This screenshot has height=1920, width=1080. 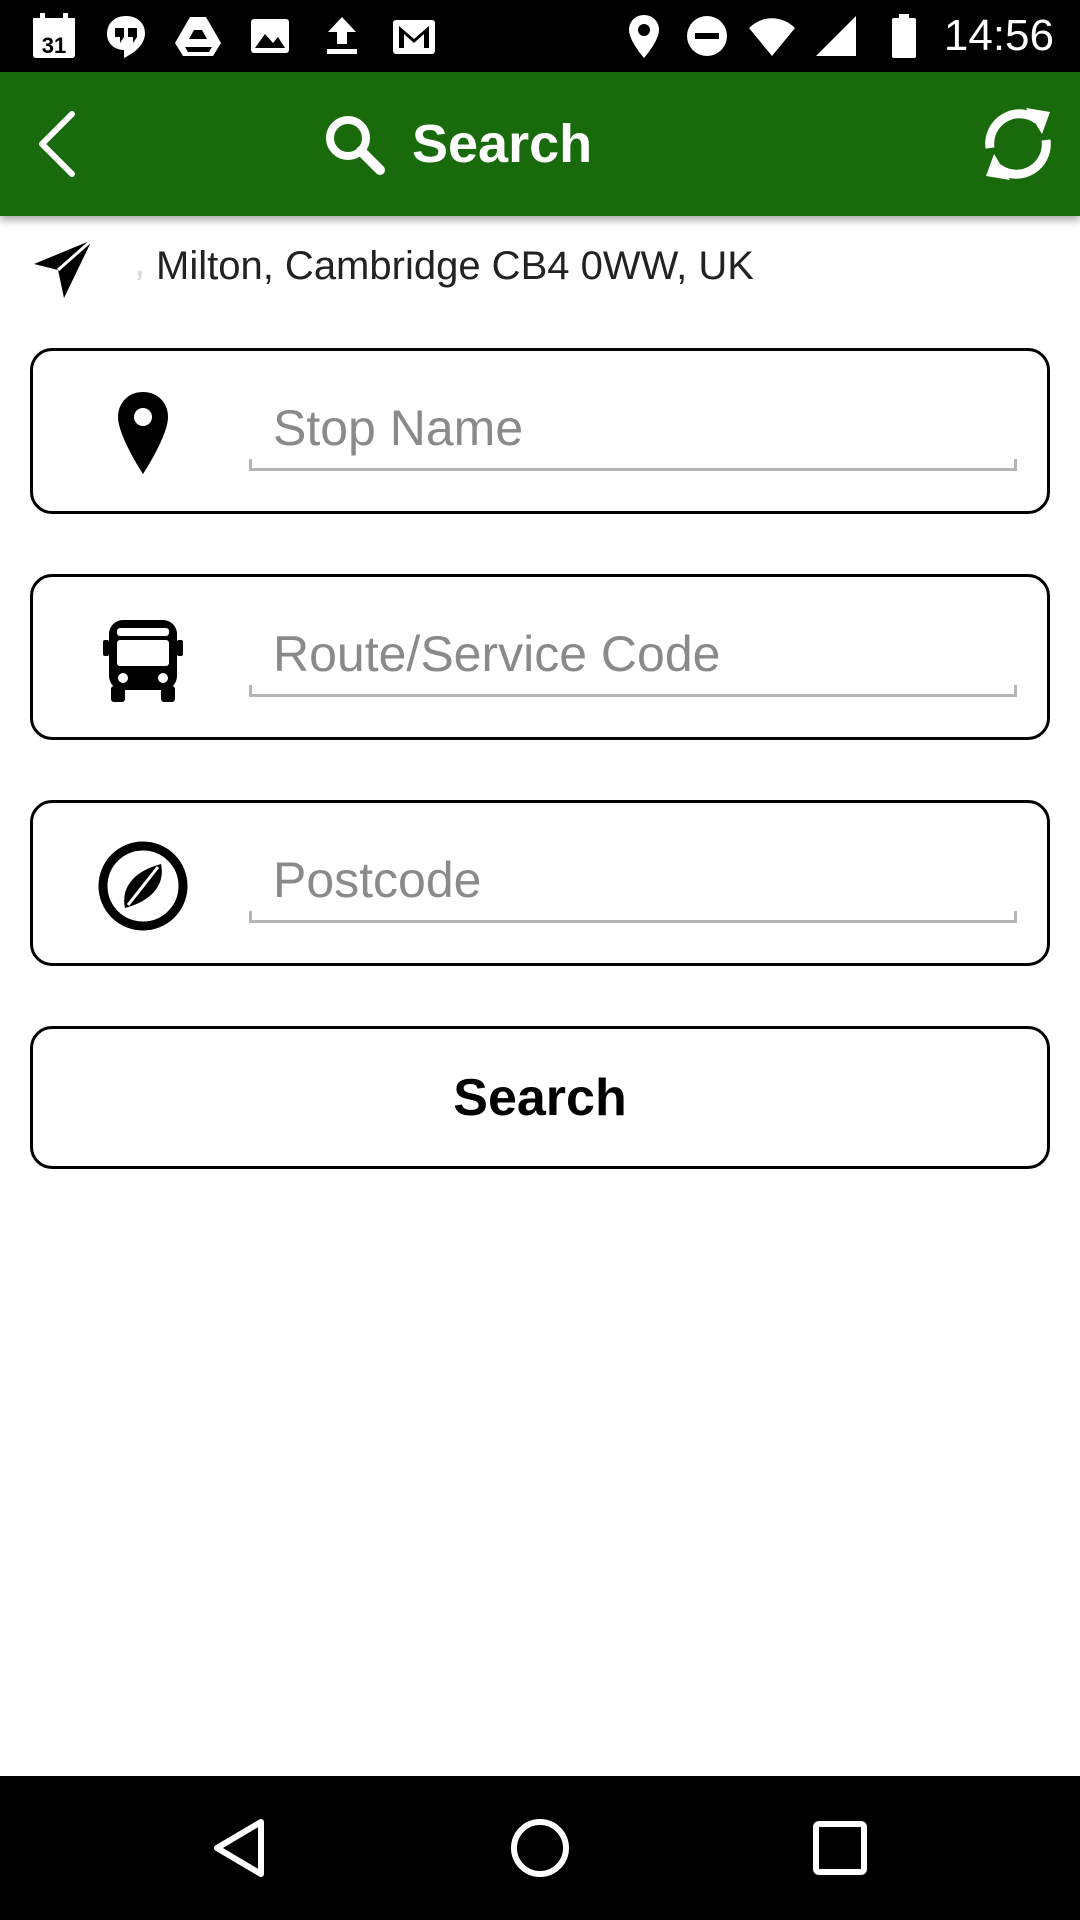 I want to click on bus-icon, so click(x=143, y=661).